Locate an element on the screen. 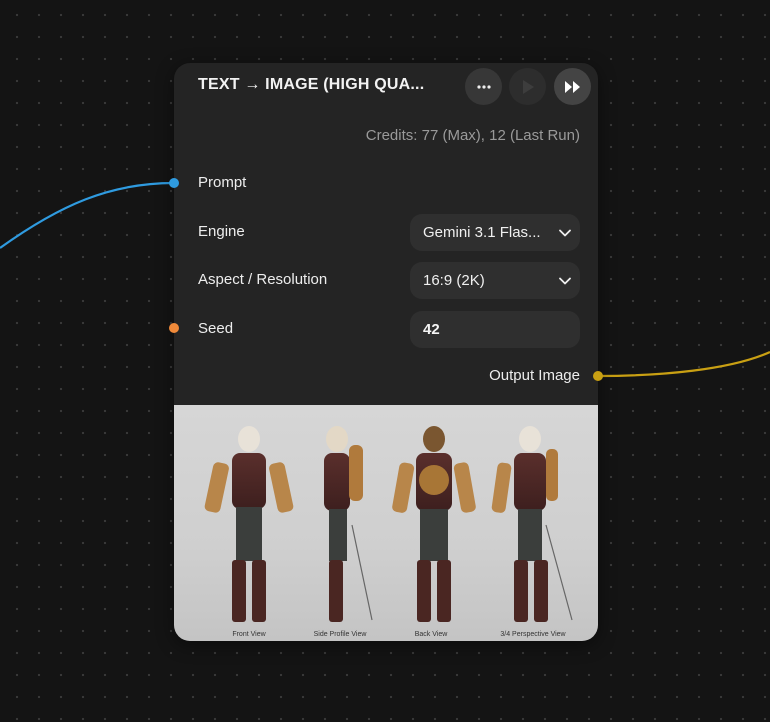  run-button is located at coordinates (527, 86).